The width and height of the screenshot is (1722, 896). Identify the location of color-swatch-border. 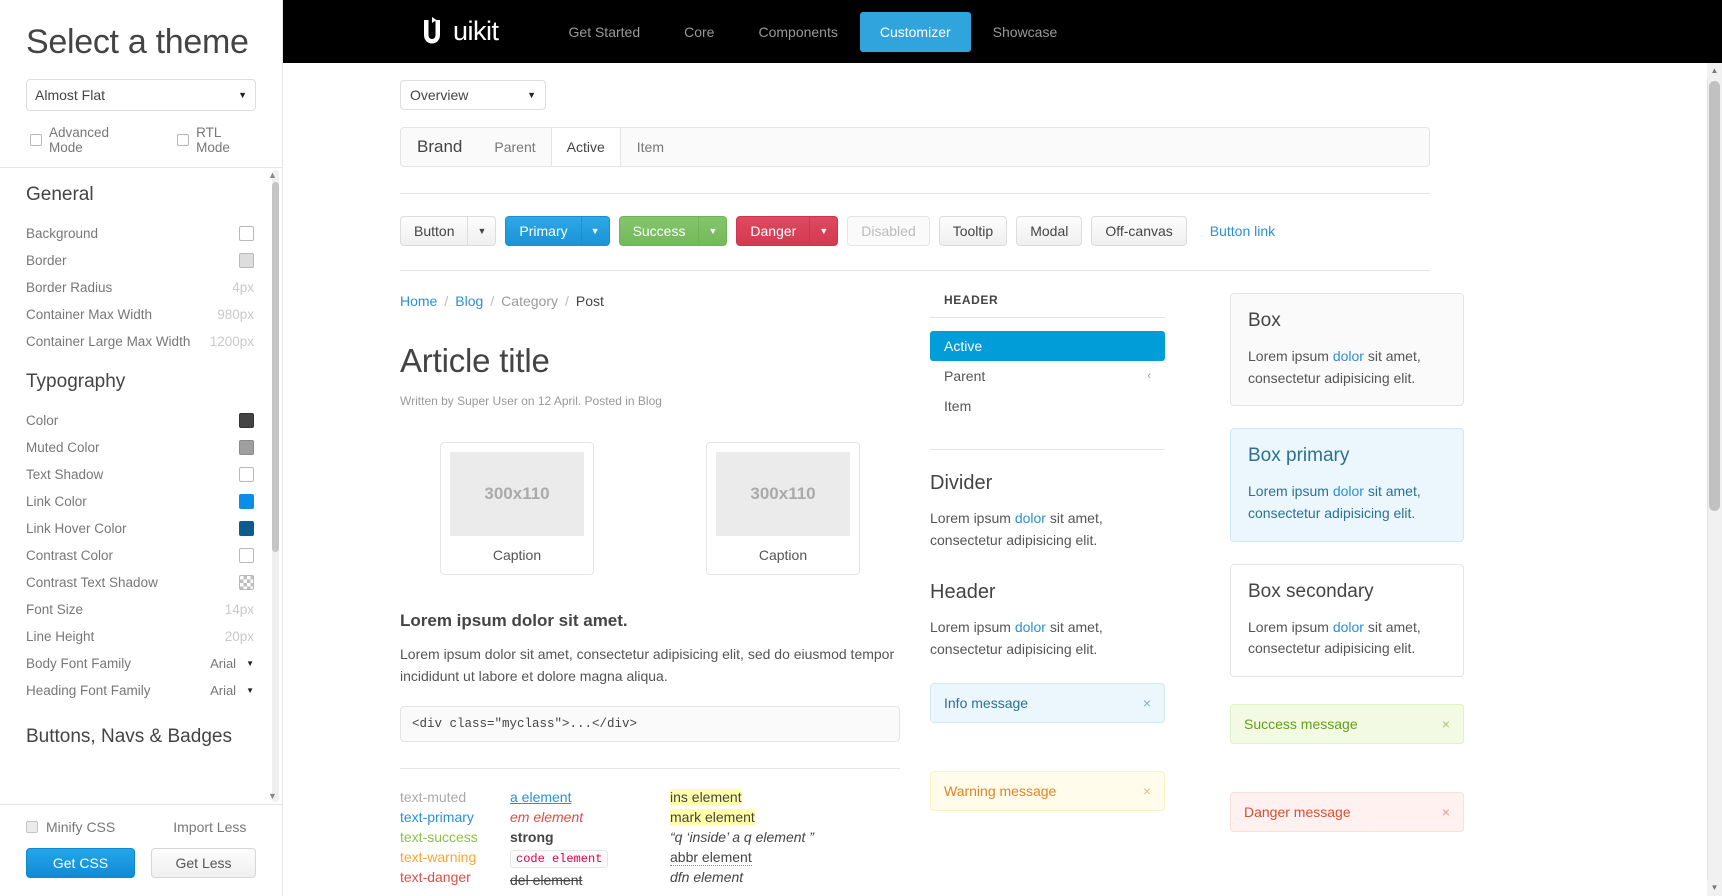
(246, 260).